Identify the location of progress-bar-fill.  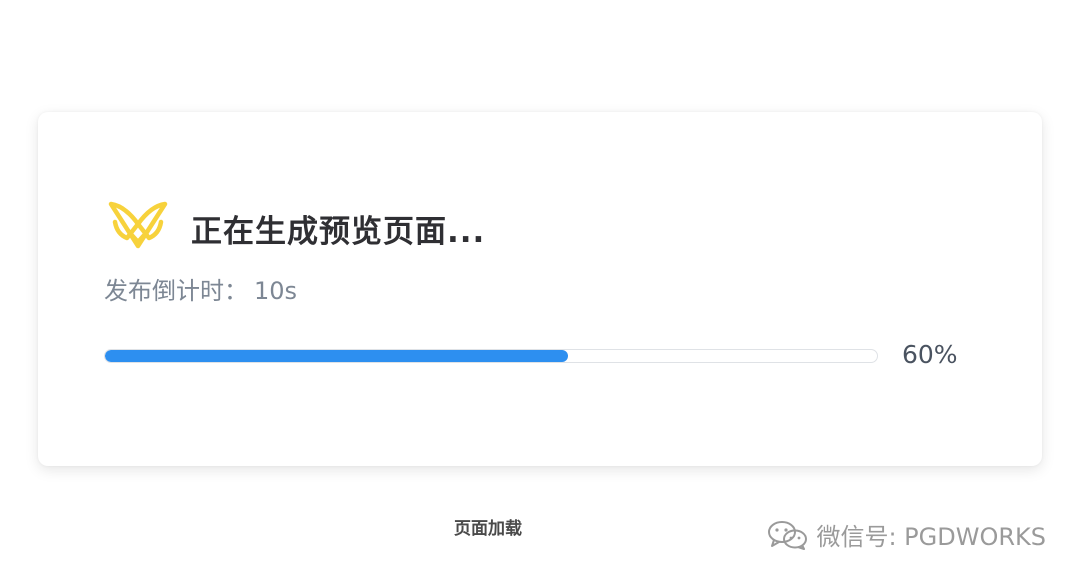
(337, 356).